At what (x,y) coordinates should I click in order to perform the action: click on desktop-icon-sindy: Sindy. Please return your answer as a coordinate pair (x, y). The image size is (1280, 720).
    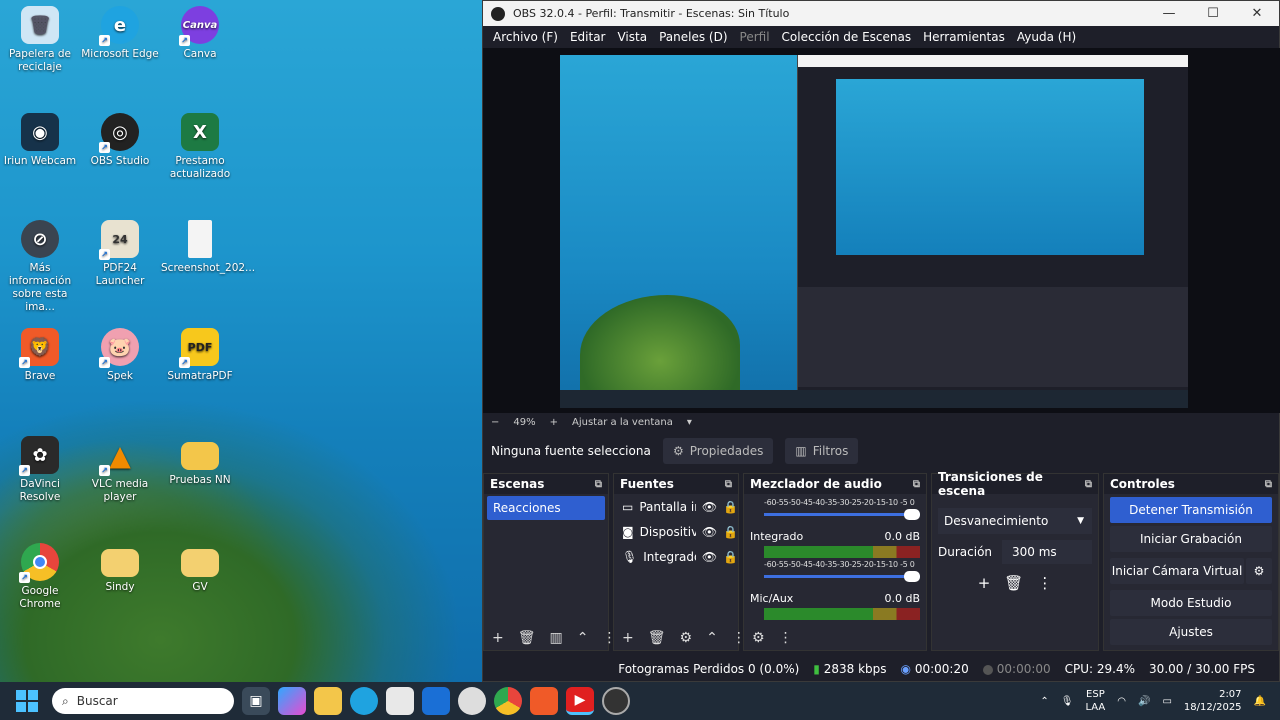
    Looking at the image, I should click on (120, 568).